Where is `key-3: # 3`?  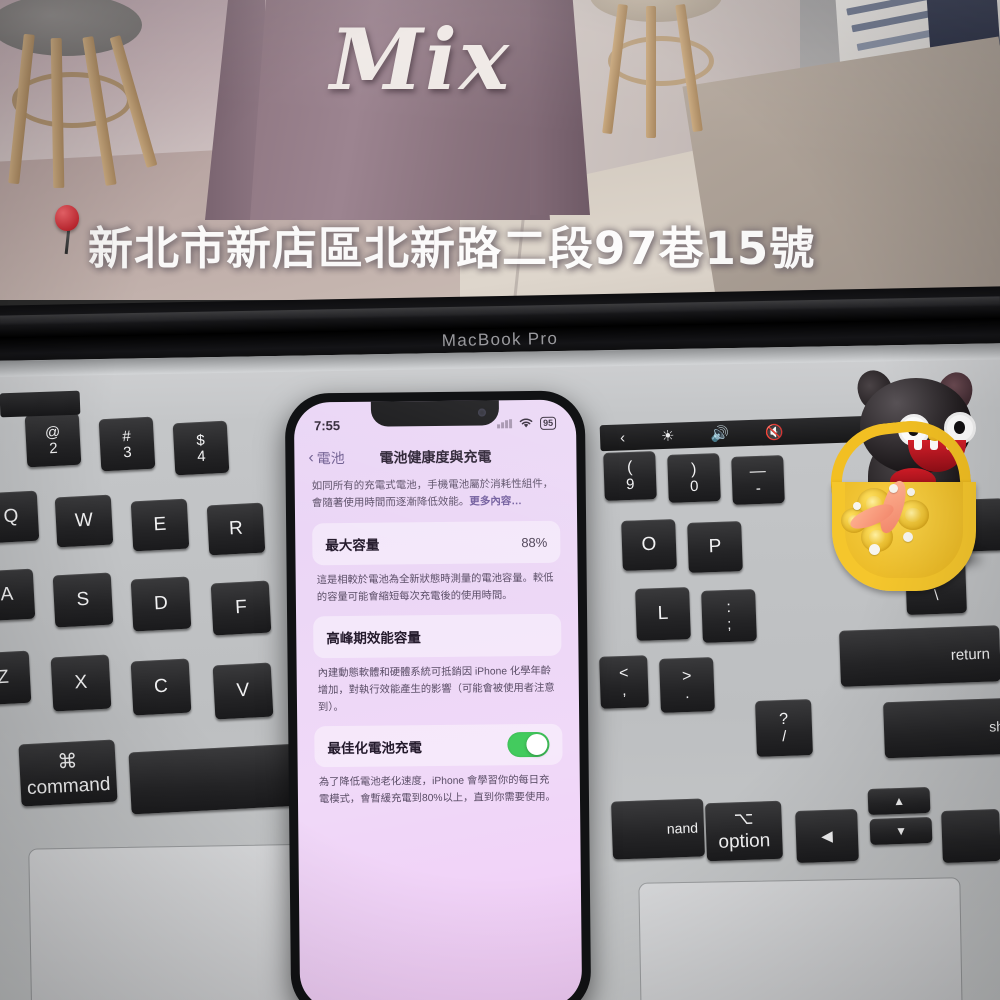 key-3: # 3 is located at coordinates (127, 444).